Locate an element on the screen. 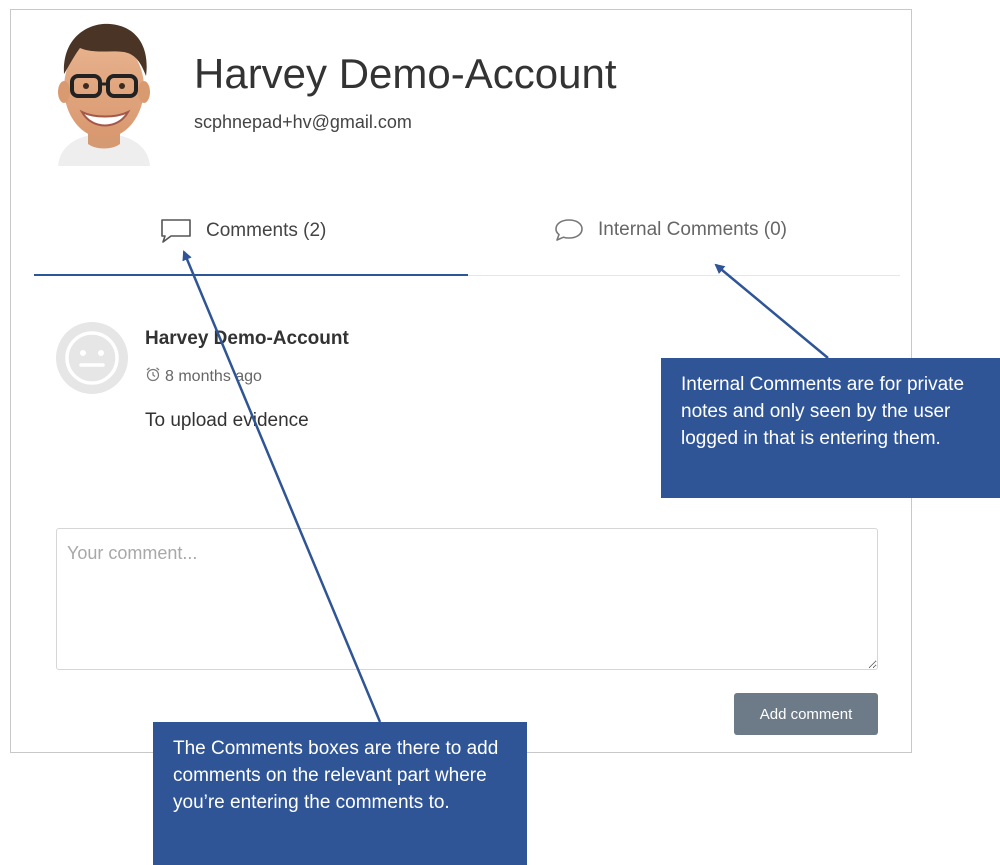 The height and width of the screenshot is (865, 1000). comment-body: To upload evidence is located at coordinates (227, 420).